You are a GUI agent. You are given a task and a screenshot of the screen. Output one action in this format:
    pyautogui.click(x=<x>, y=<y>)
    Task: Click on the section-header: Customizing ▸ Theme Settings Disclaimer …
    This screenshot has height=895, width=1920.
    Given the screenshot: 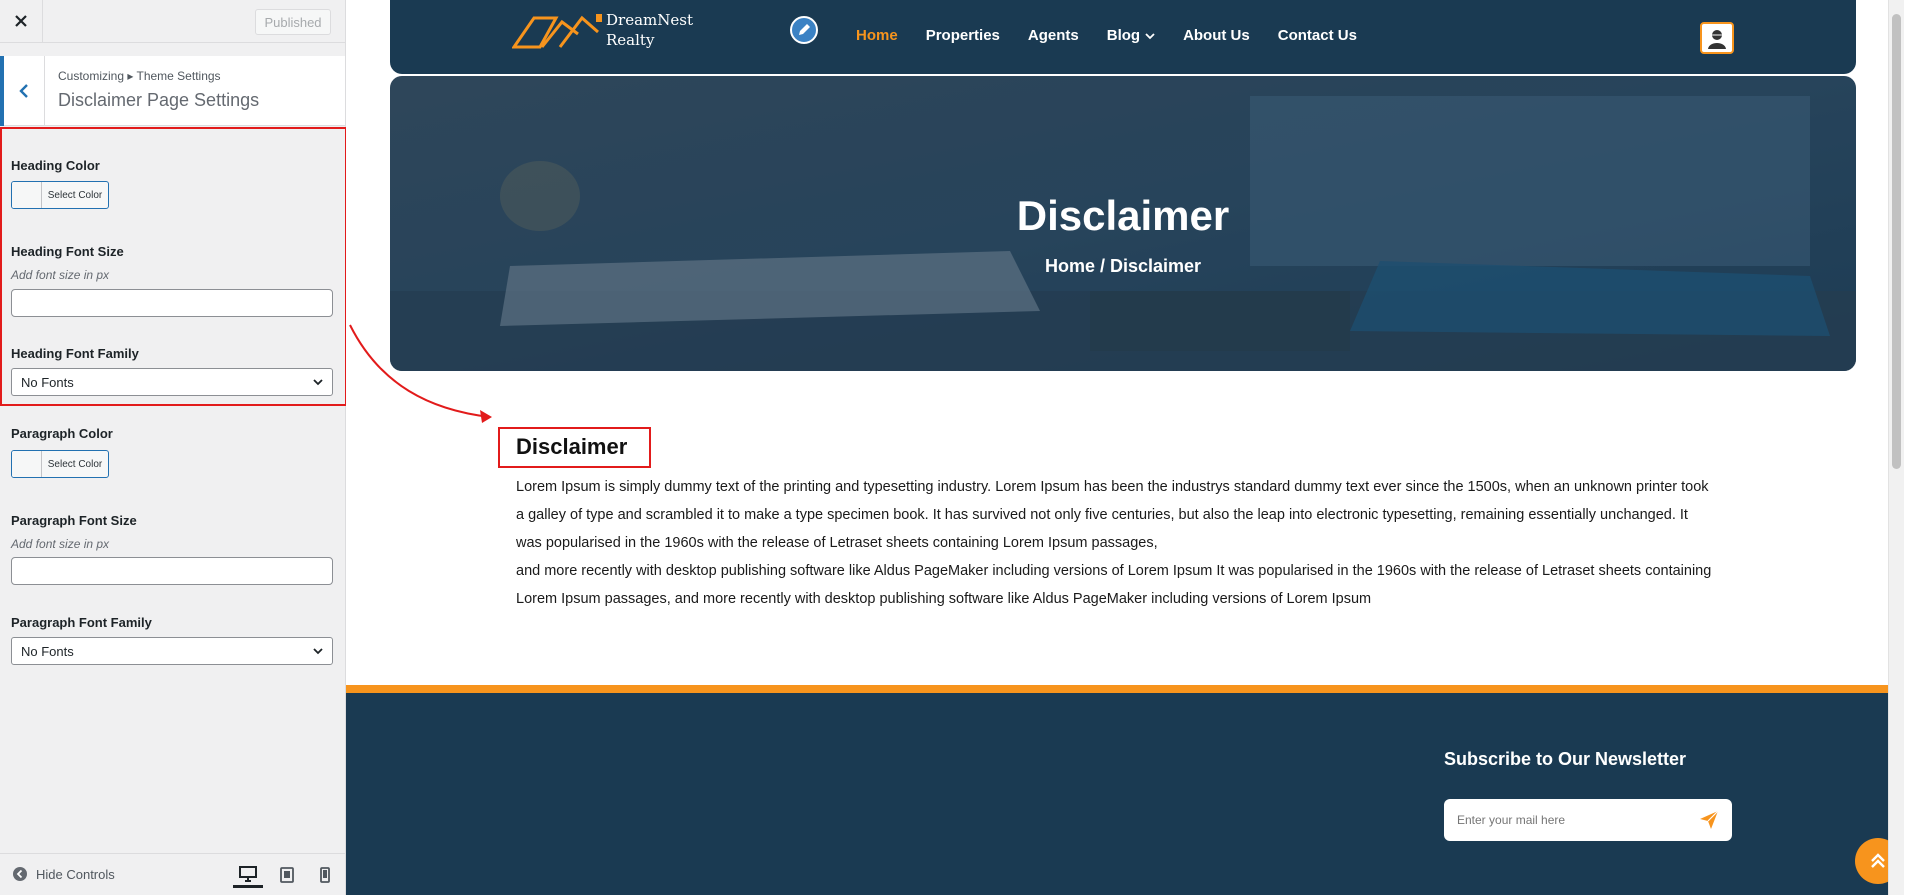 What is the action you would take?
    pyautogui.click(x=172, y=91)
    